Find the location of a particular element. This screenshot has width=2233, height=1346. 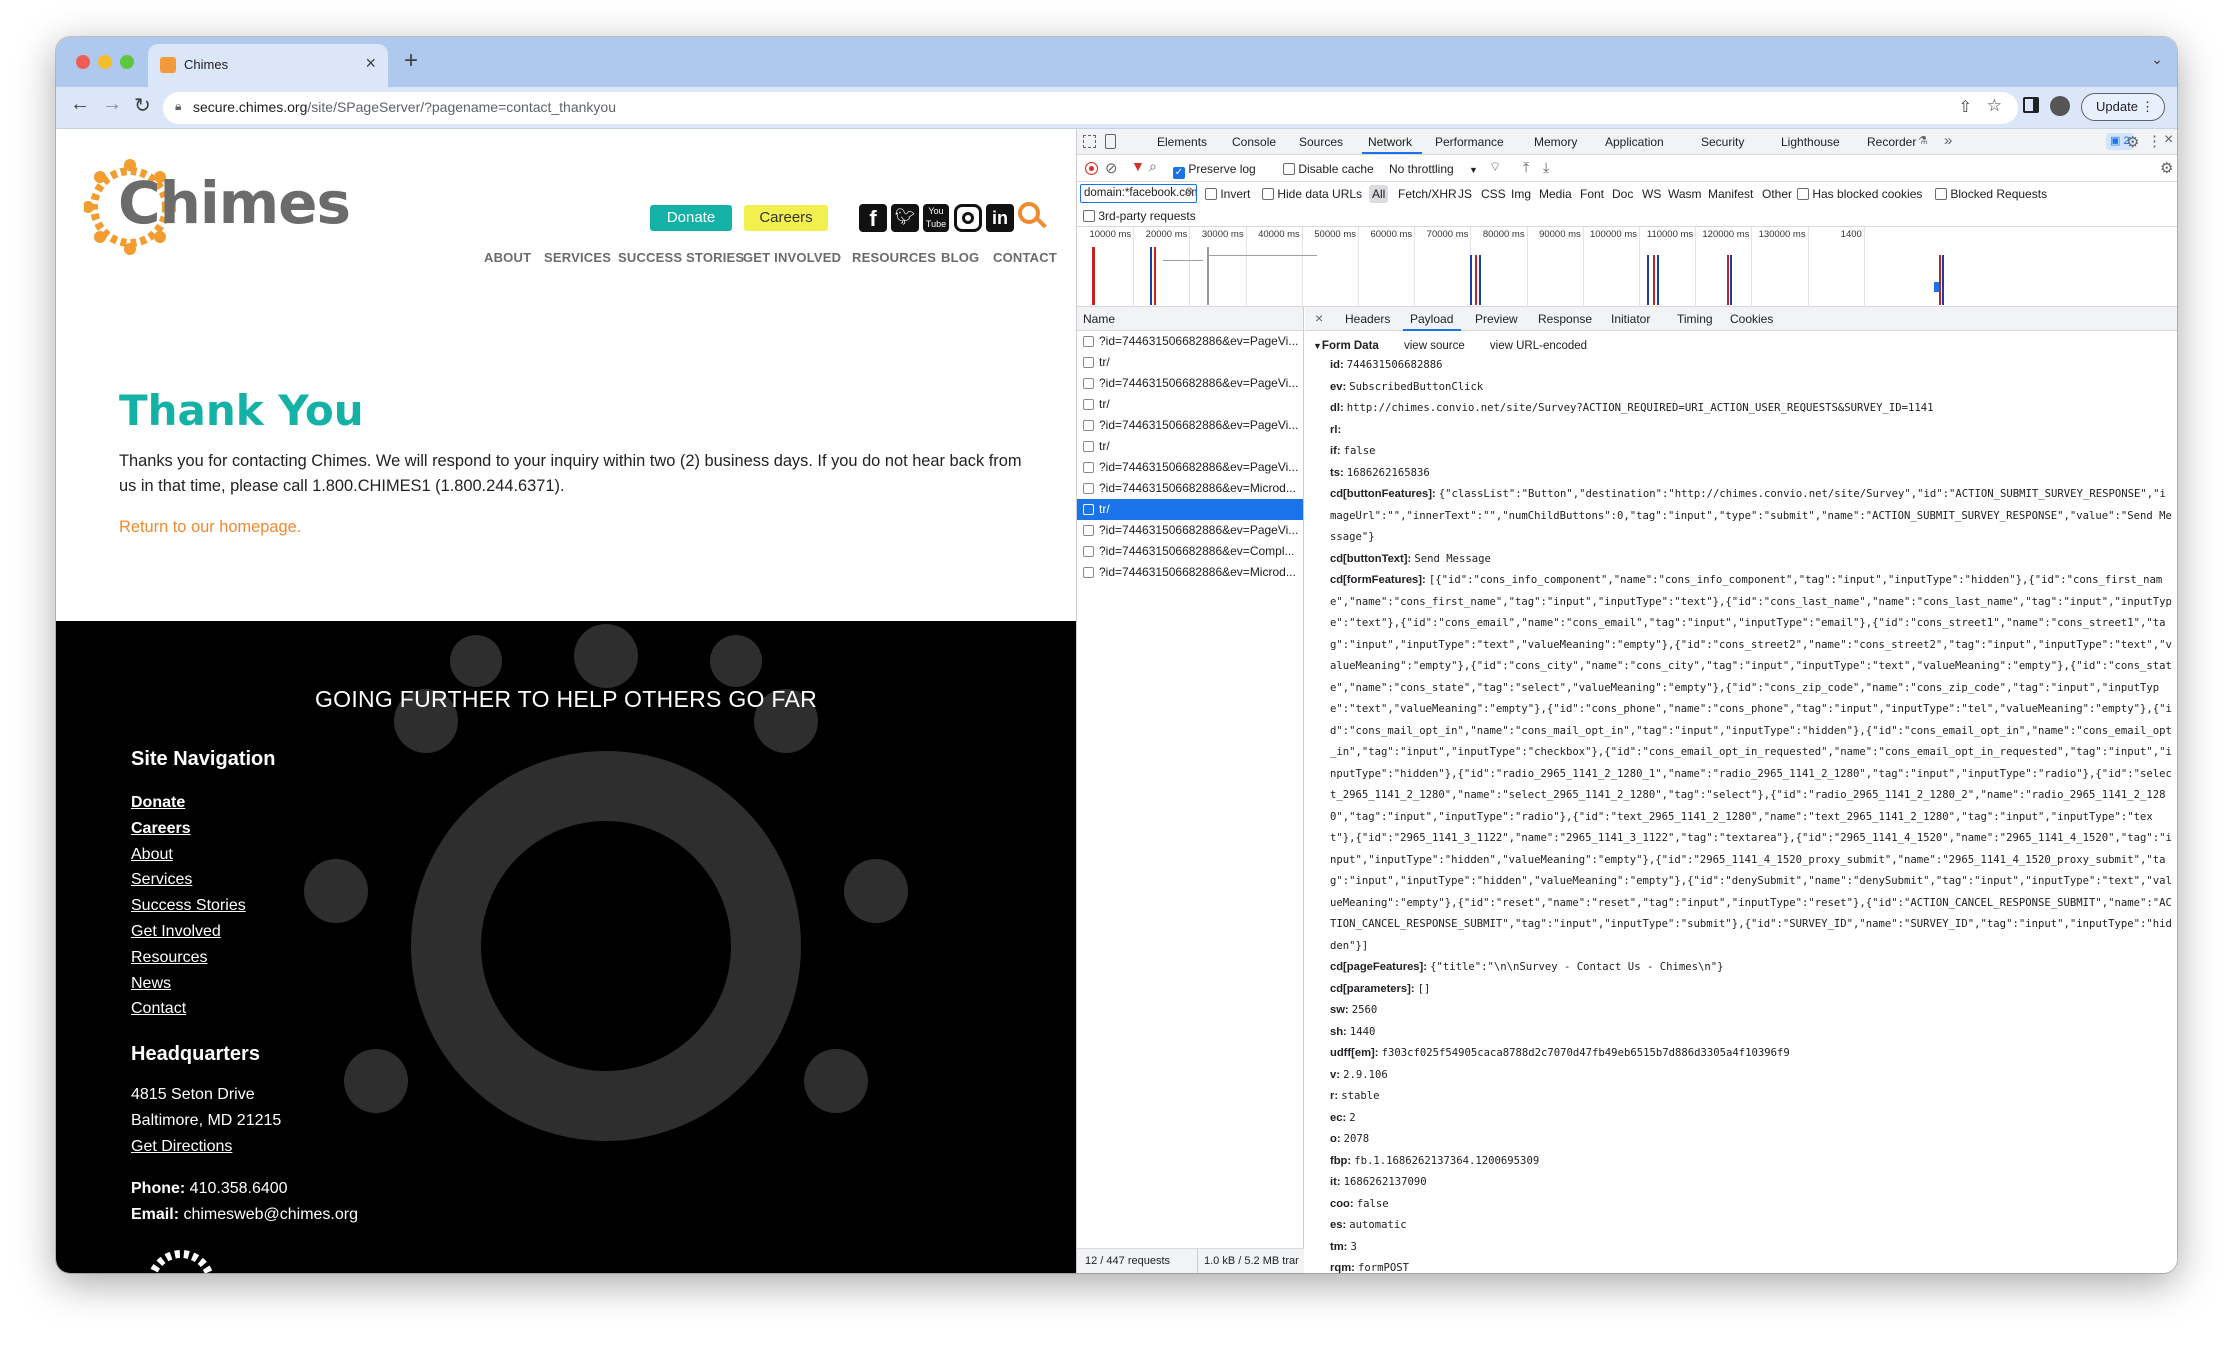

devtools-tab-memory: Memory is located at coordinates (1555, 142).